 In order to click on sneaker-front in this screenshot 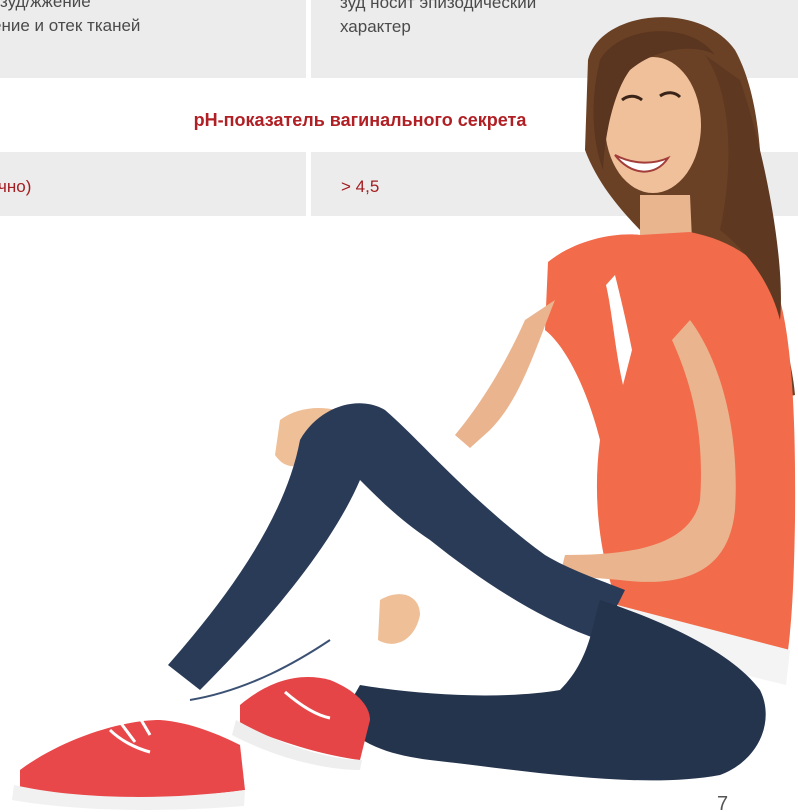, I will do `click(132, 759)`.